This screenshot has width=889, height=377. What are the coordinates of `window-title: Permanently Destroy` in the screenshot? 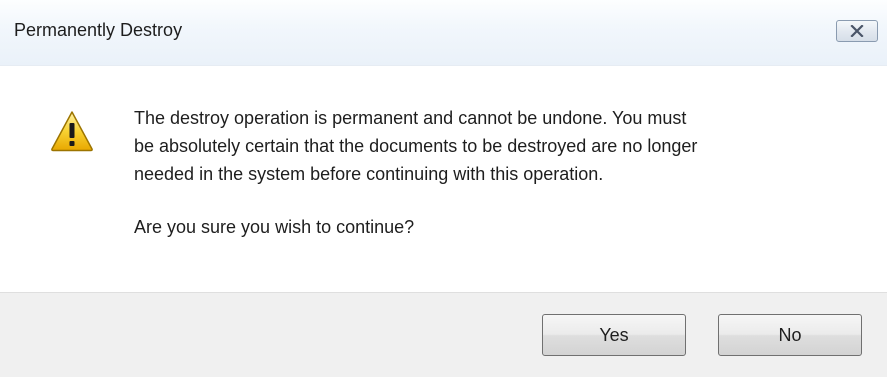 It's located at (98, 30).